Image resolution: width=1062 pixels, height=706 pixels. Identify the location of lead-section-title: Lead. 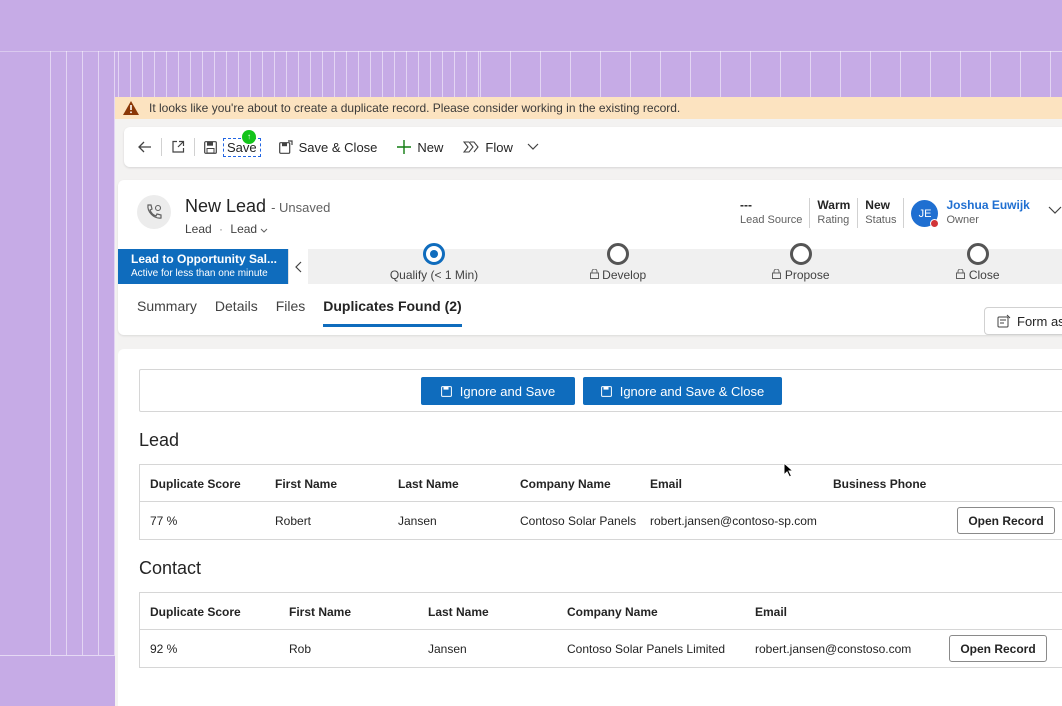
(159, 440).